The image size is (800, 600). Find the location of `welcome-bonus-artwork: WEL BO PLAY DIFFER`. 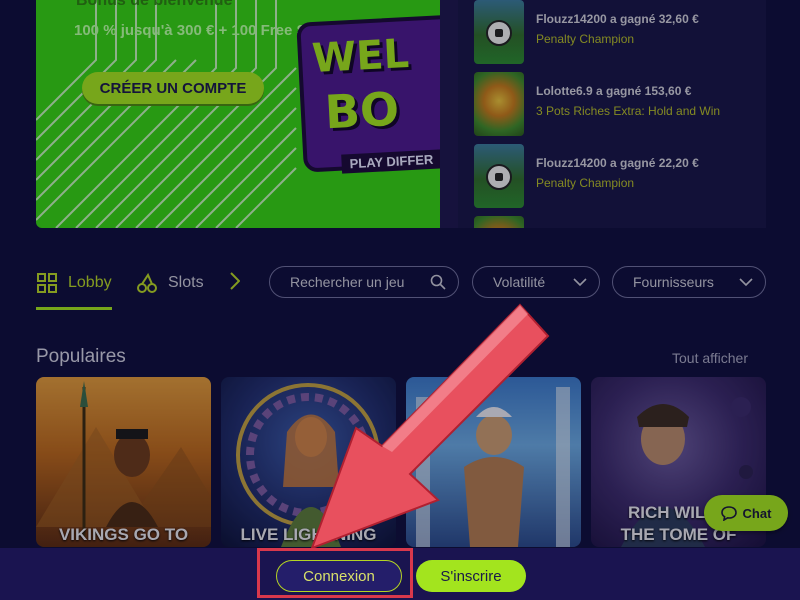

welcome-bonus-artwork: WEL BO PLAY DIFFER is located at coordinates (377, 93).